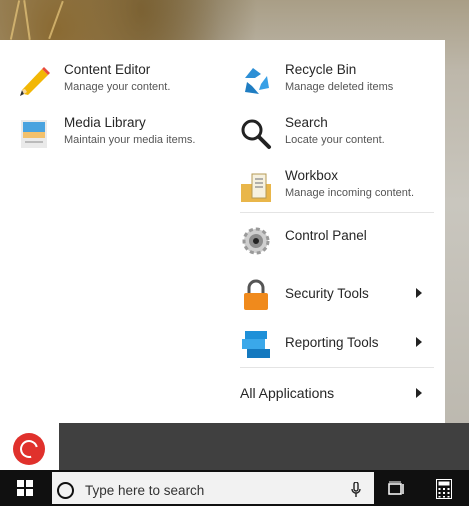  What do you see at coordinates (339, 87) in the screenshot?
I see `recycle-bin-desc: Manage deleted items` at bounding box center [339, 87].